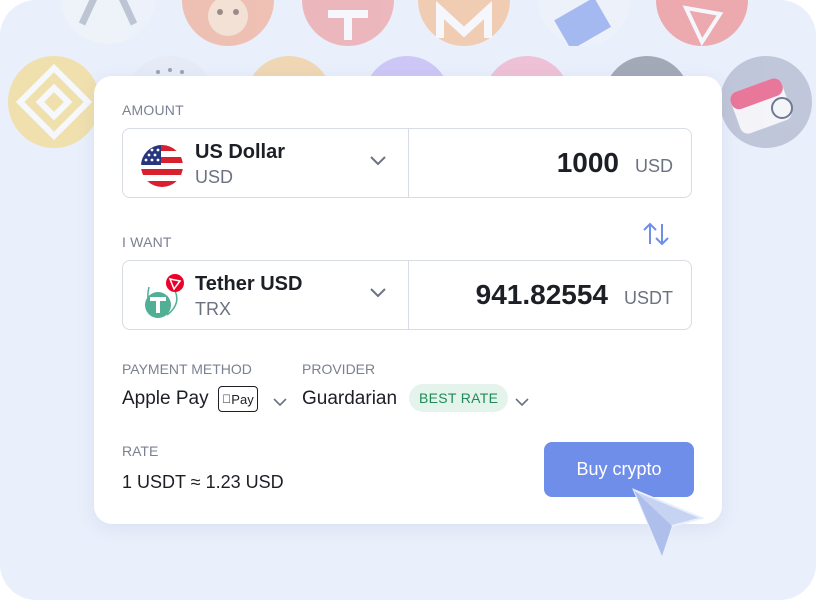 The height and width of the screenshot is (600, 816). Describe the element at coordinates (163, 298) in the screenshot. I see `tether-on-tron-icon` at that location.